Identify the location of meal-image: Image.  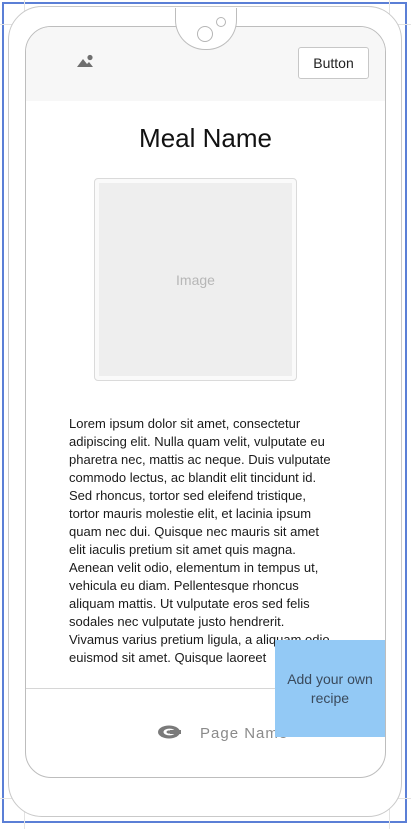
(195, 279).